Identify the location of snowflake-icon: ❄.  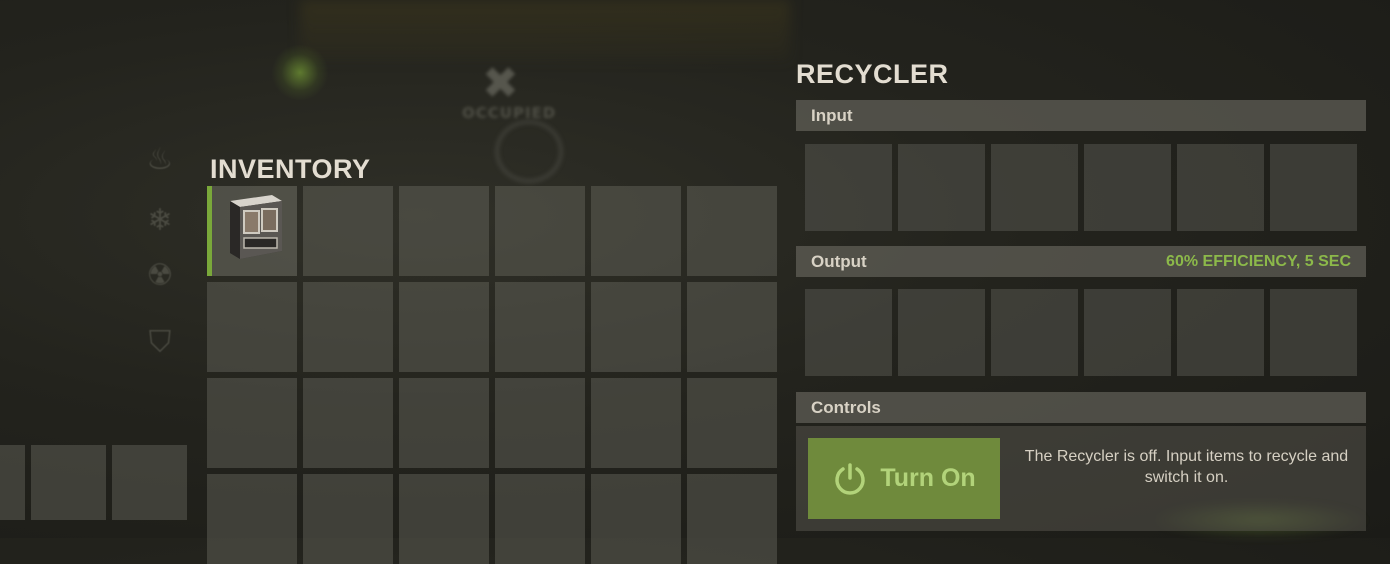
(160, 220).